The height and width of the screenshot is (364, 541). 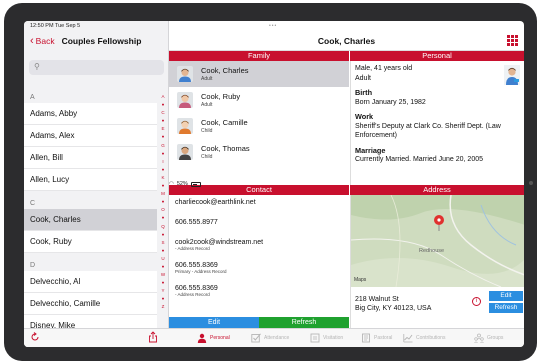 What do you see at coordinates (90, 262) in the screenshot?
I see `section-header: D` at bounding box center [90, 262].